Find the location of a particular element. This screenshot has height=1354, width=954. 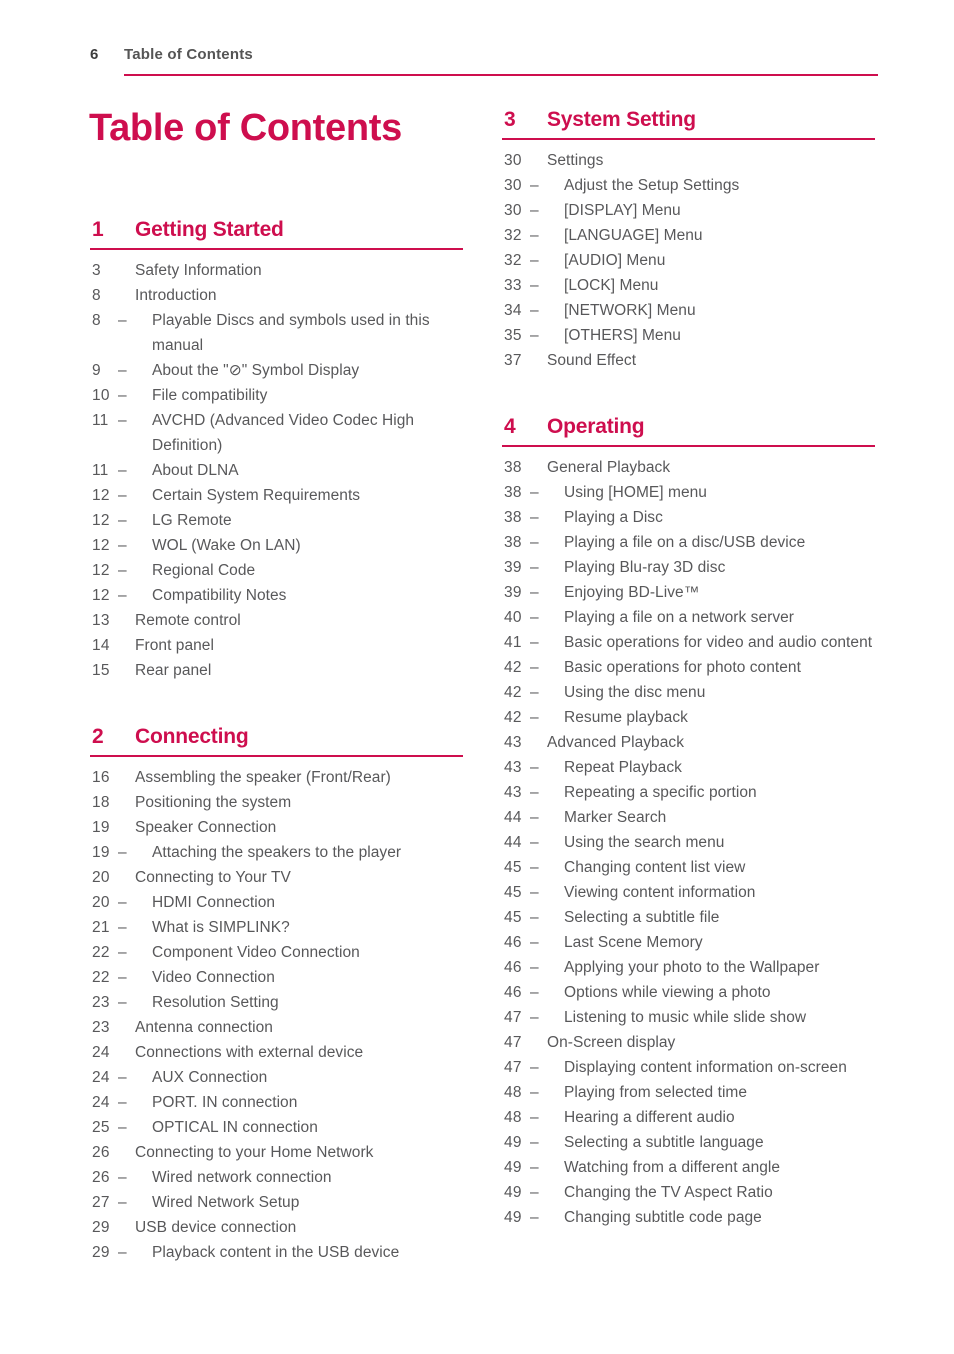

toc-entry: 30 Settings is located at coordinates (688, 160).